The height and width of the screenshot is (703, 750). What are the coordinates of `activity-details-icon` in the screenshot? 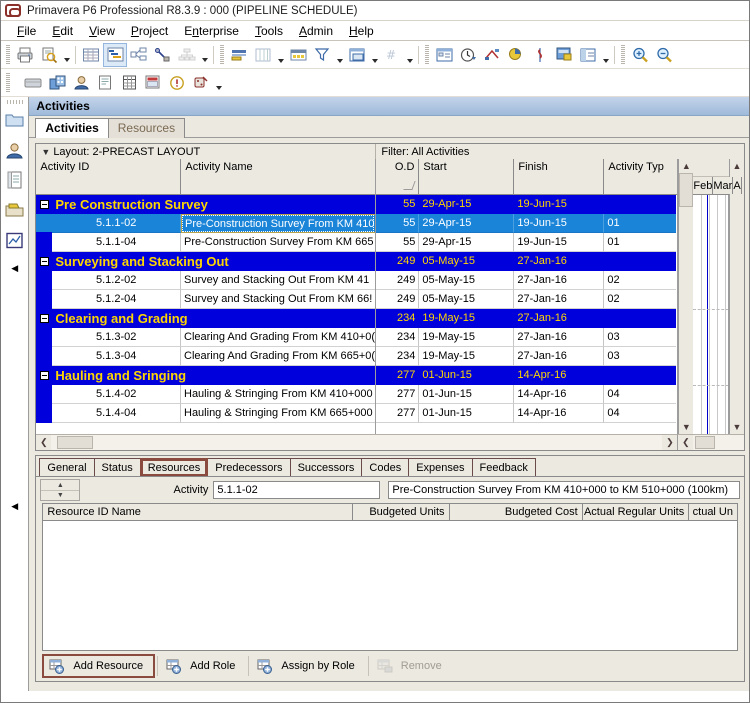 It's located at (444, 55).